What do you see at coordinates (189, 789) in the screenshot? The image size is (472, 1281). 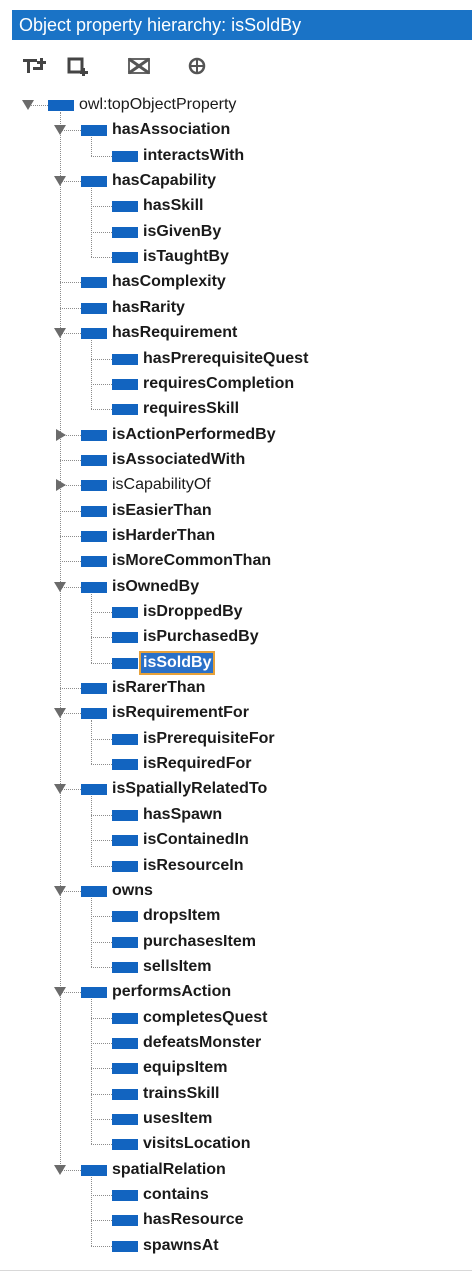 I see `tree-node-label: isSpatiallyRelatedTo` at bounding box center [189, 789].